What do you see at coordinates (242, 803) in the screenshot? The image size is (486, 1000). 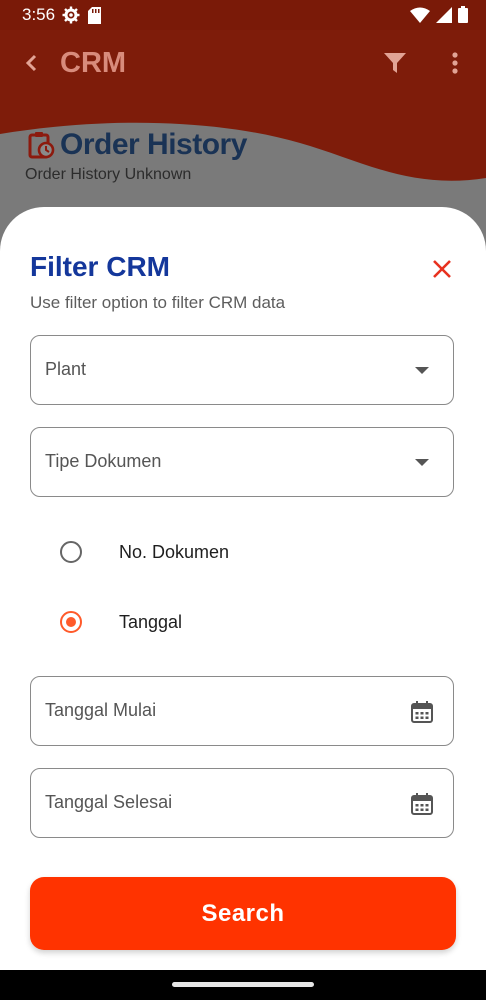 I see `tanggal-selesai-field: Tanggal Selesai` at bounding box center [242, 803].